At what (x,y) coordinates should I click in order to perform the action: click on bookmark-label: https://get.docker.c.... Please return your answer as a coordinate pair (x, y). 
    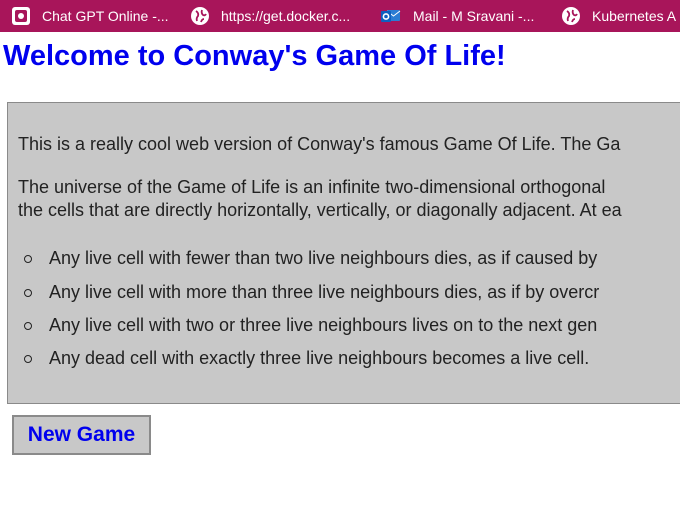
    Looking at the image, I should click on (286, 16).